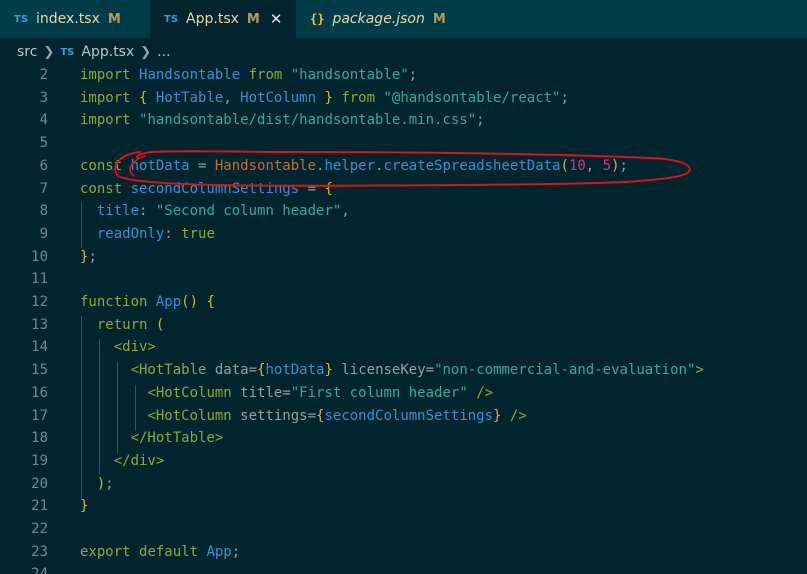 The image size is (807, 574). What do you see at coordinates (607, 165) in the screenshot?
I see `code-token: 5` at bounding box center [607, 165].